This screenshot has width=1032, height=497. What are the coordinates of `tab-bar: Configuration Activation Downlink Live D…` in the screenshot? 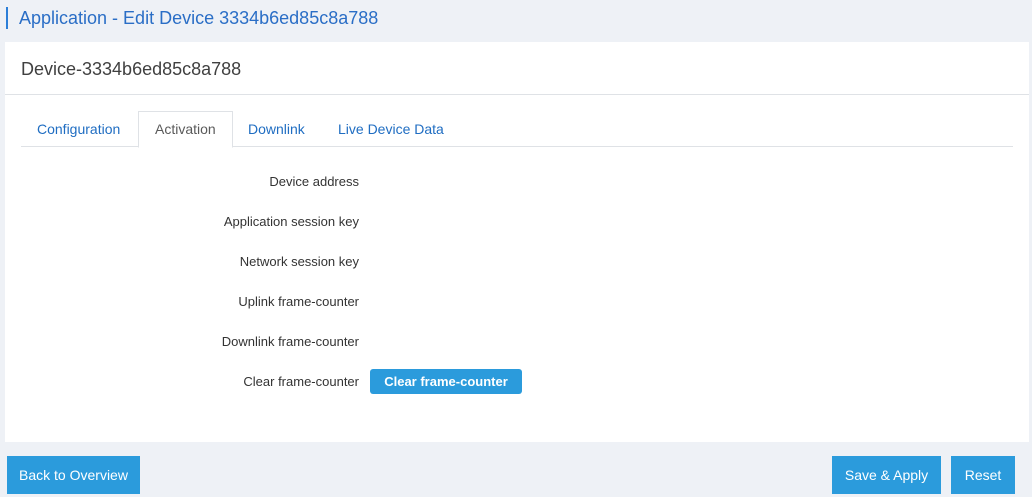 It's located at (517, 129).